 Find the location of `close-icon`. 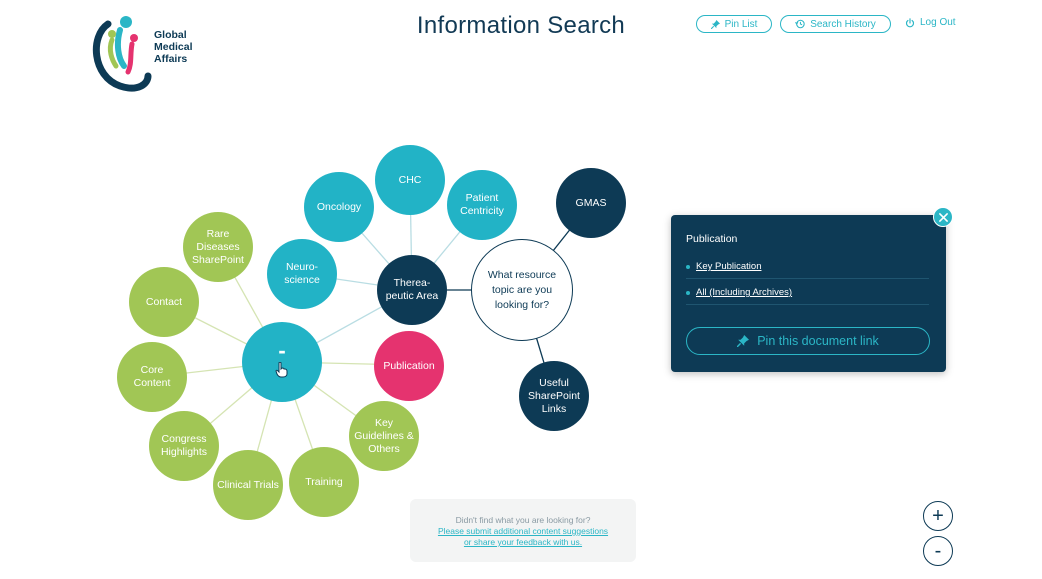

close-icon is located at coordinates (943, 217).